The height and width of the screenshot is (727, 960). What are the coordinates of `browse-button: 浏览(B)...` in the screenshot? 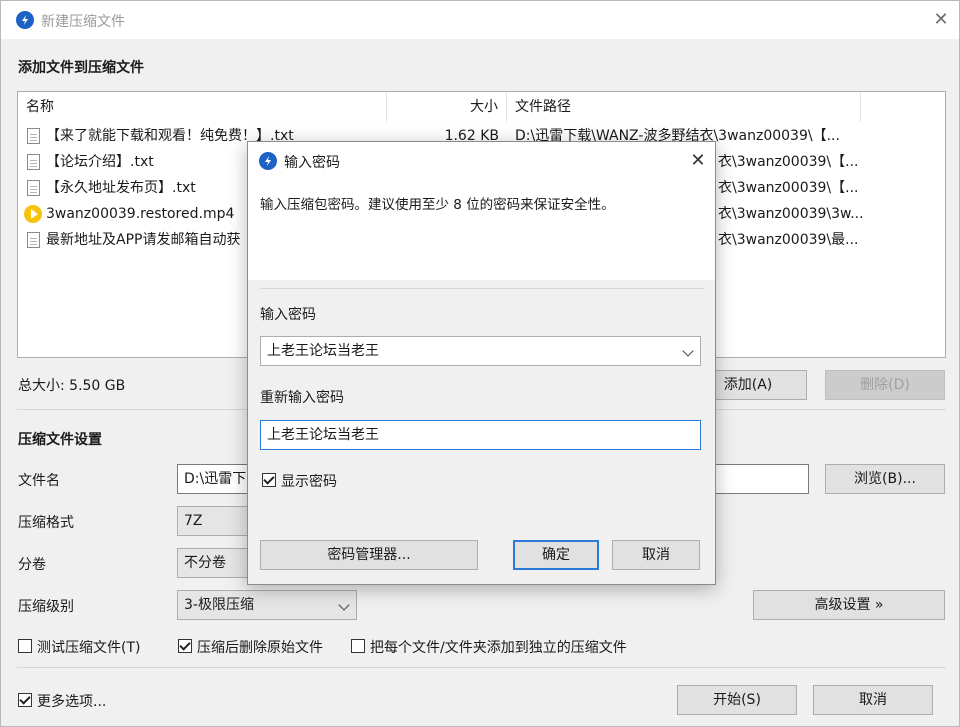 It's located at (885, 479).